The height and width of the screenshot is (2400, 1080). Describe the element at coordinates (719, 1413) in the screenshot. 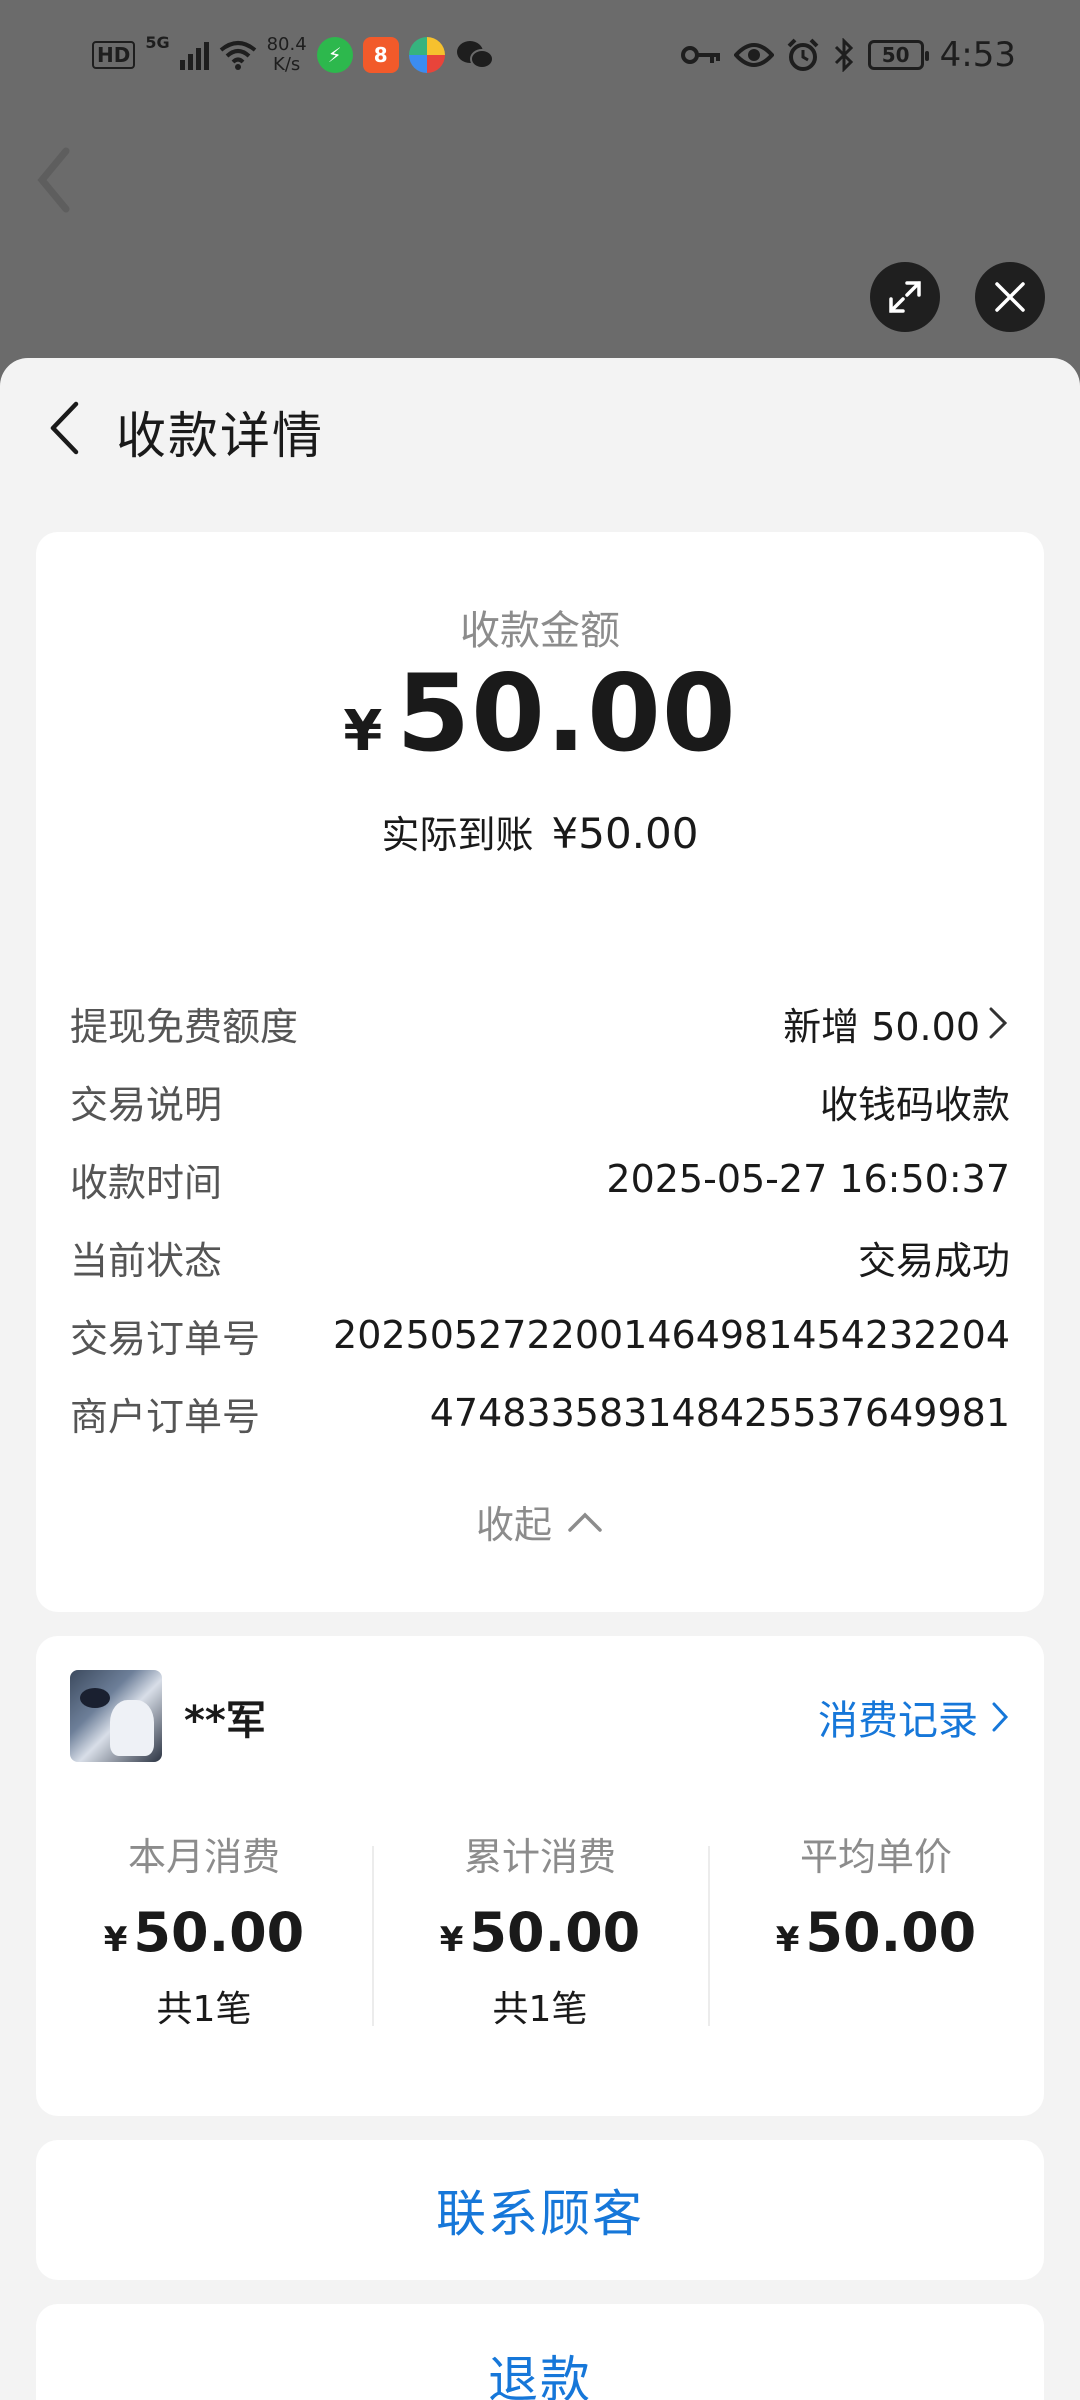

I see `detail-value: 474833583148425537649981` at that location.